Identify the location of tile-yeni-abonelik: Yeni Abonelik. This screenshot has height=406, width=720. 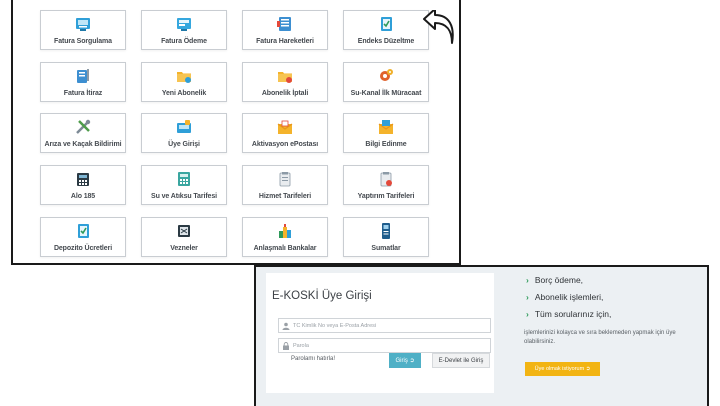
(184, 82).